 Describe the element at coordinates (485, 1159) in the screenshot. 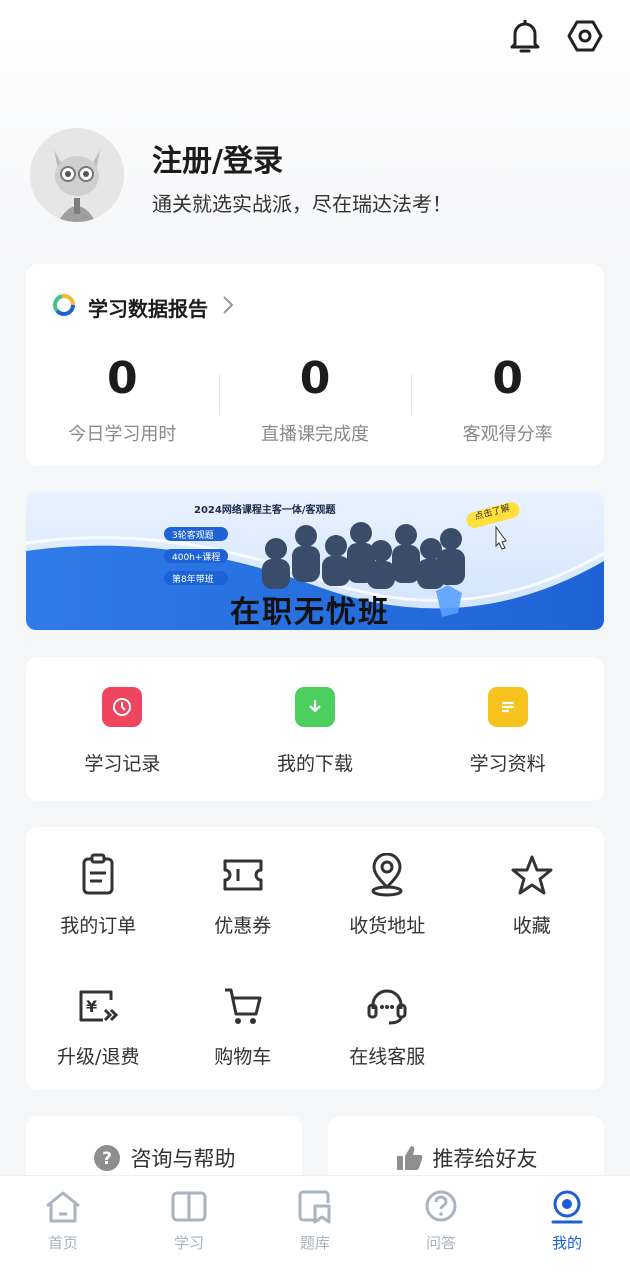

I see `recommend-friend-label: 推荐给好友` at that location.